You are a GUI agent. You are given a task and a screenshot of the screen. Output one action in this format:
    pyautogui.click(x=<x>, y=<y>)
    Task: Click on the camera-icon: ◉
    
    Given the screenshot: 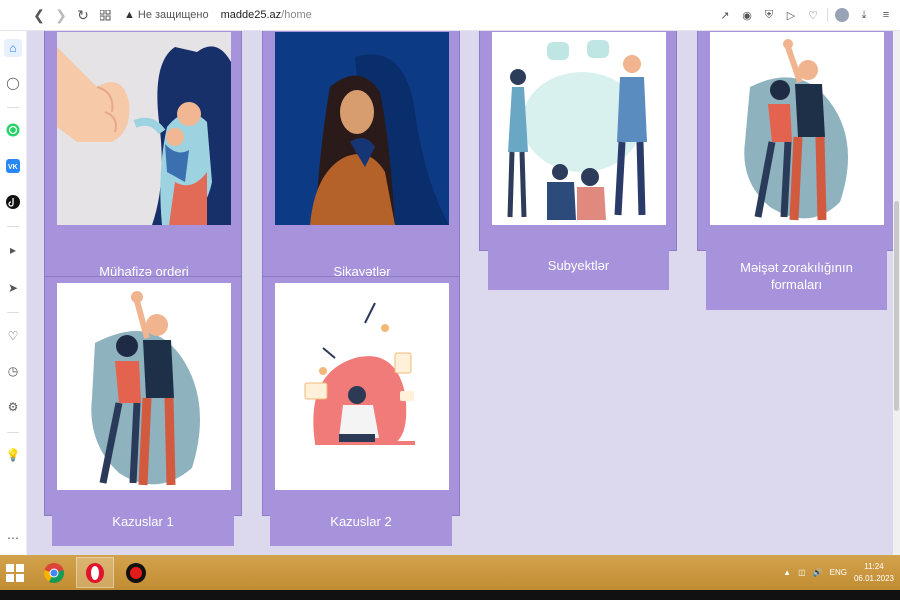 What is the action you would take?
    pyautogui.click(x=747, y=15)
    